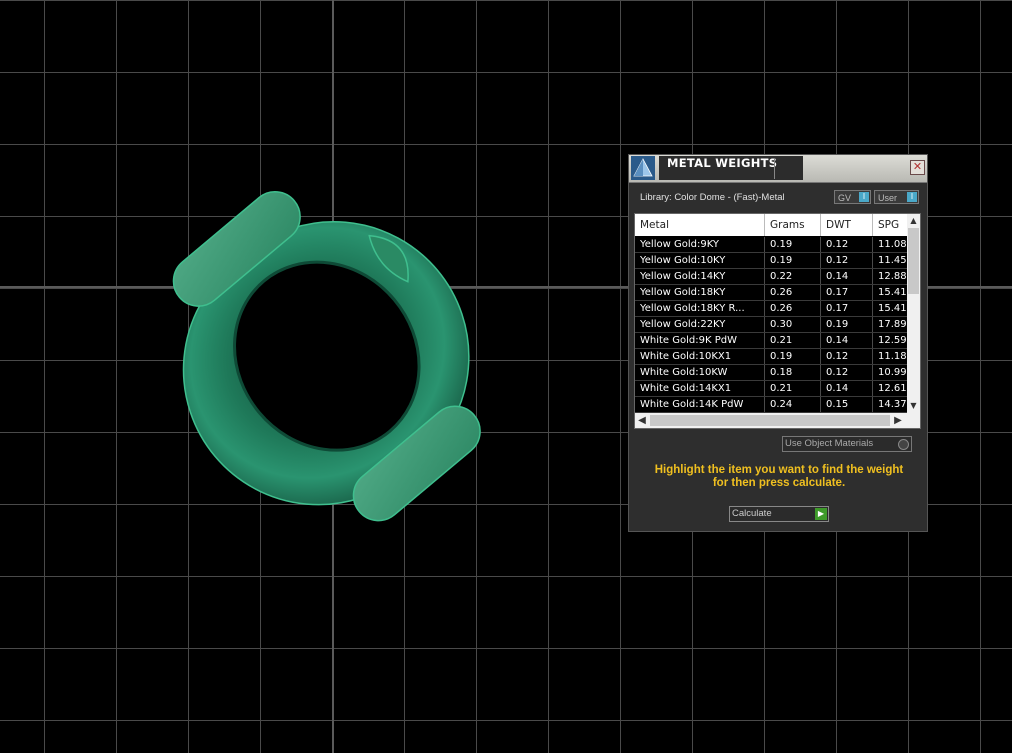  I want to click on table-row: Yellow Gold:18KY 0.26 0.17 15.41, so click(774, 293).